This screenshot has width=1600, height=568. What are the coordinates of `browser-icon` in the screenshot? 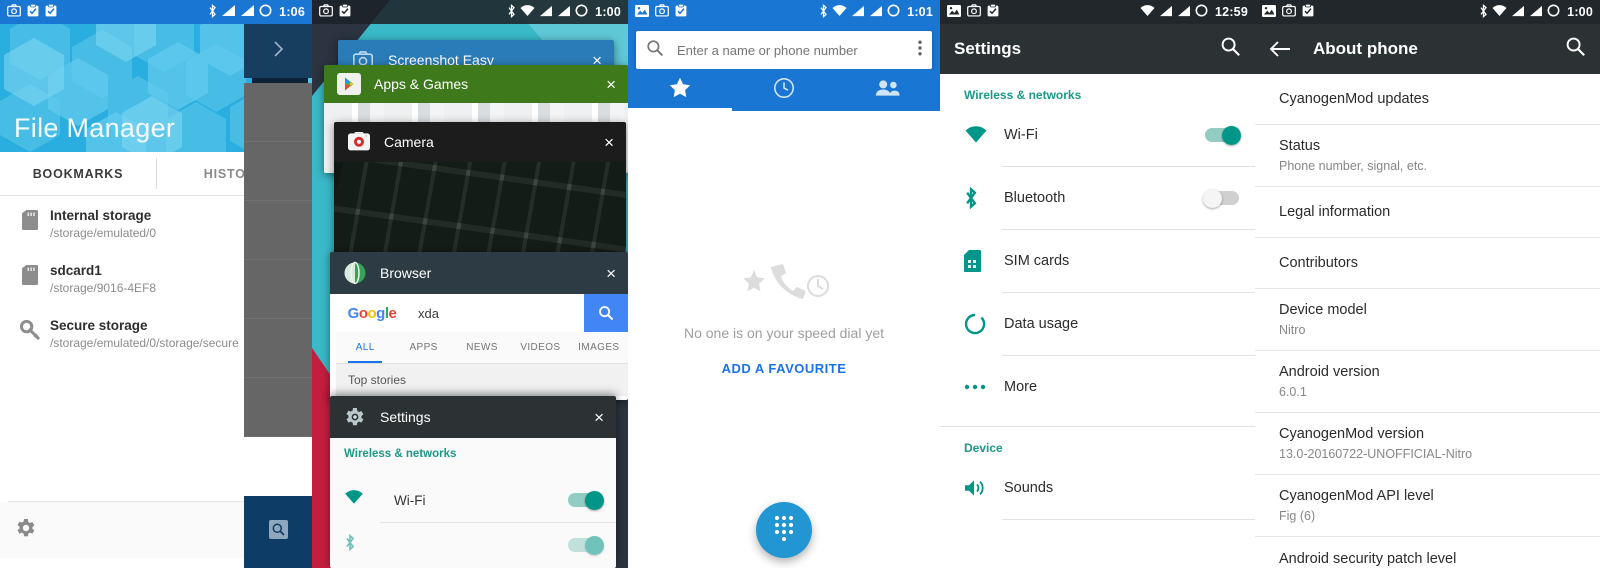 It's located at (355, 273).